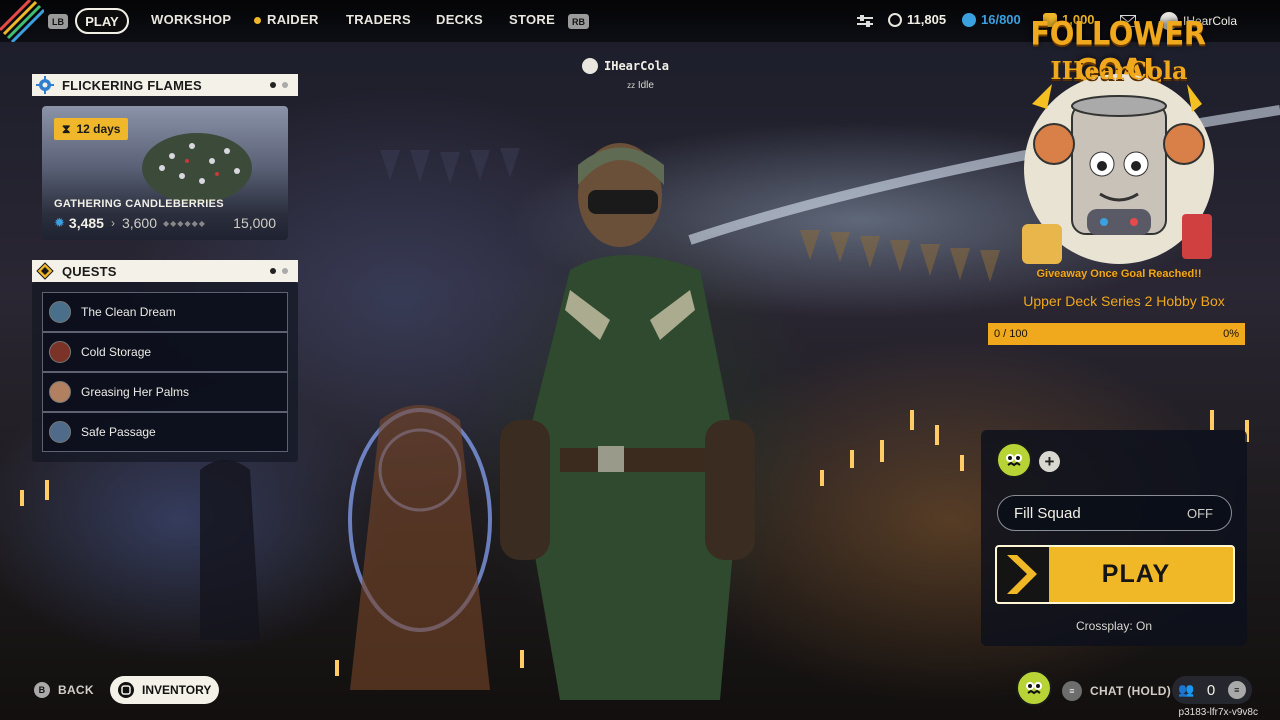 The image size is (1280, 720). What do you see at coordinates (257, 21) in the screenshot?
I see `raider-dot-icon` at bounding box center [257, 21].